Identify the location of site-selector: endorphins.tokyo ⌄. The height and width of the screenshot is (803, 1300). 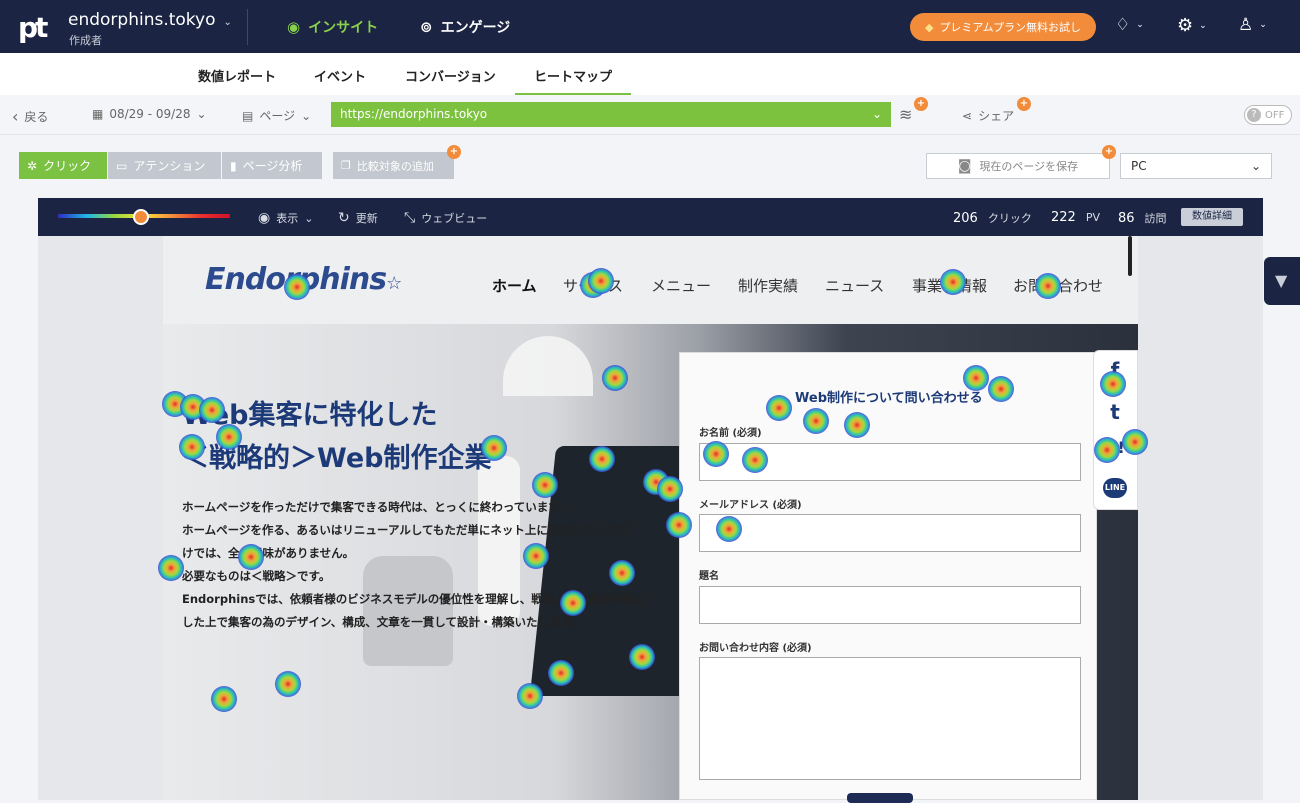
(150, 20).